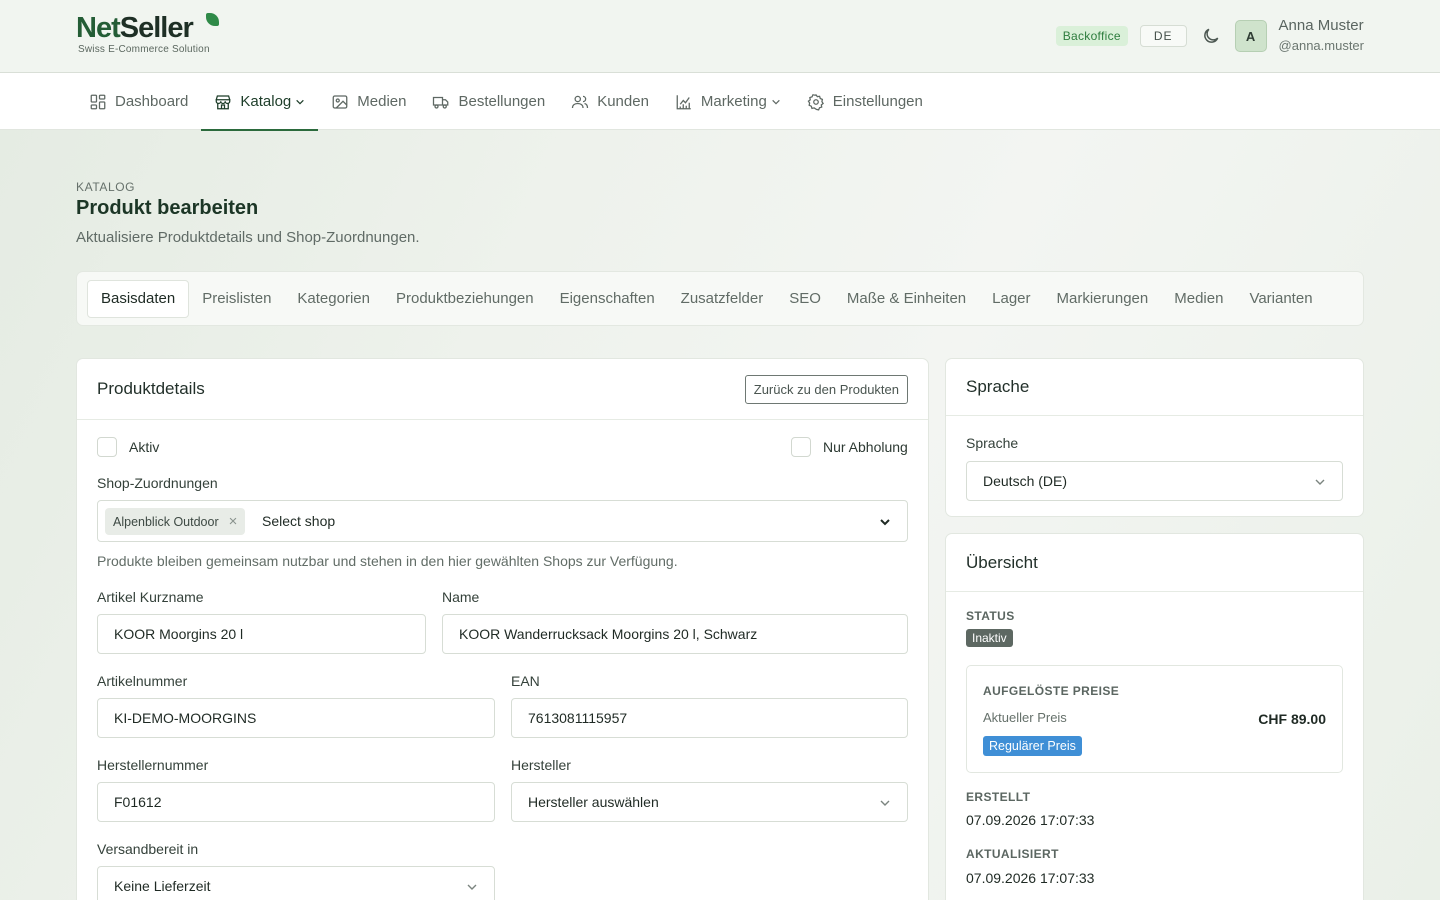 This screenshot has height=900, width=1440. Describe the element at coordinates (236, 299) in the screenshot. I see `tab-preislisten: Preislisten` at that location.